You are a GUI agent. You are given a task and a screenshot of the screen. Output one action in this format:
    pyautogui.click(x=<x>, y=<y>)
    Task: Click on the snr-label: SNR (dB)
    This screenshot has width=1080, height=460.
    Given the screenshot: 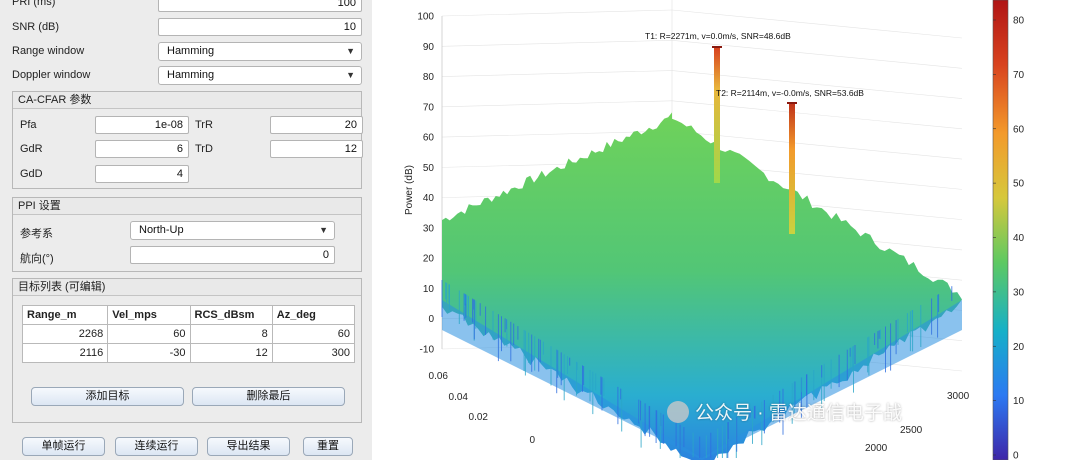 What is the action you would take?
    pyautogui.click(x=36, y=27)
    